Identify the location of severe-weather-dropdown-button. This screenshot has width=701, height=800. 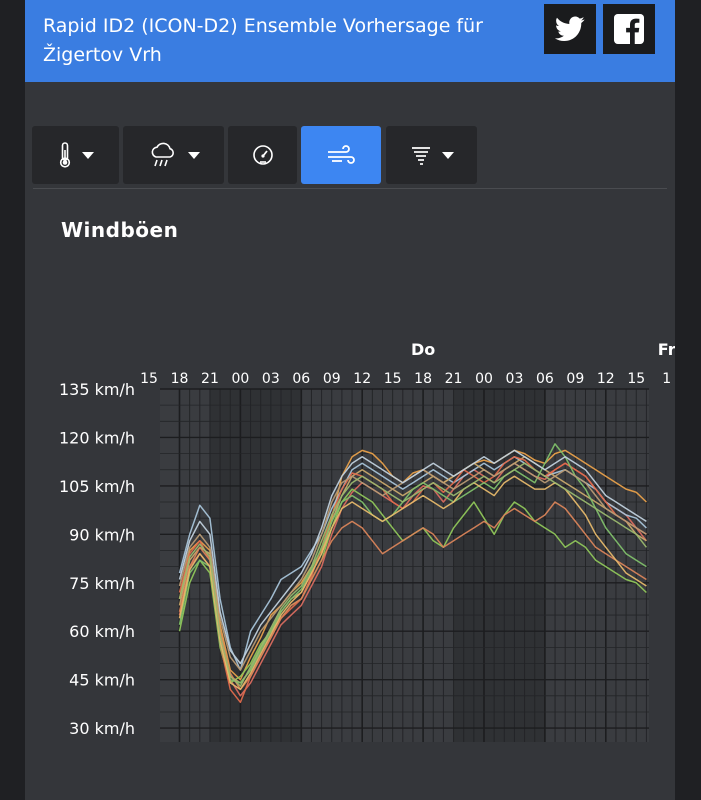
(431, 155).